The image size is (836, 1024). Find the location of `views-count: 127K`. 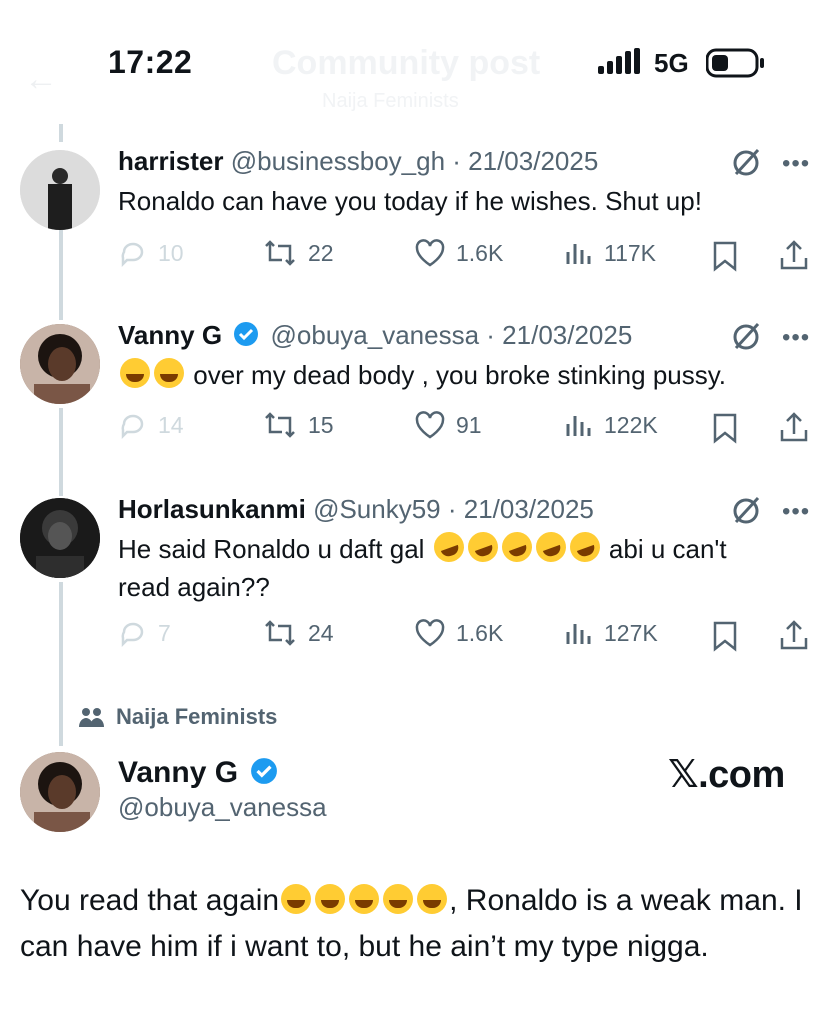

views-count: 127K is located at coordinates (631, 632).